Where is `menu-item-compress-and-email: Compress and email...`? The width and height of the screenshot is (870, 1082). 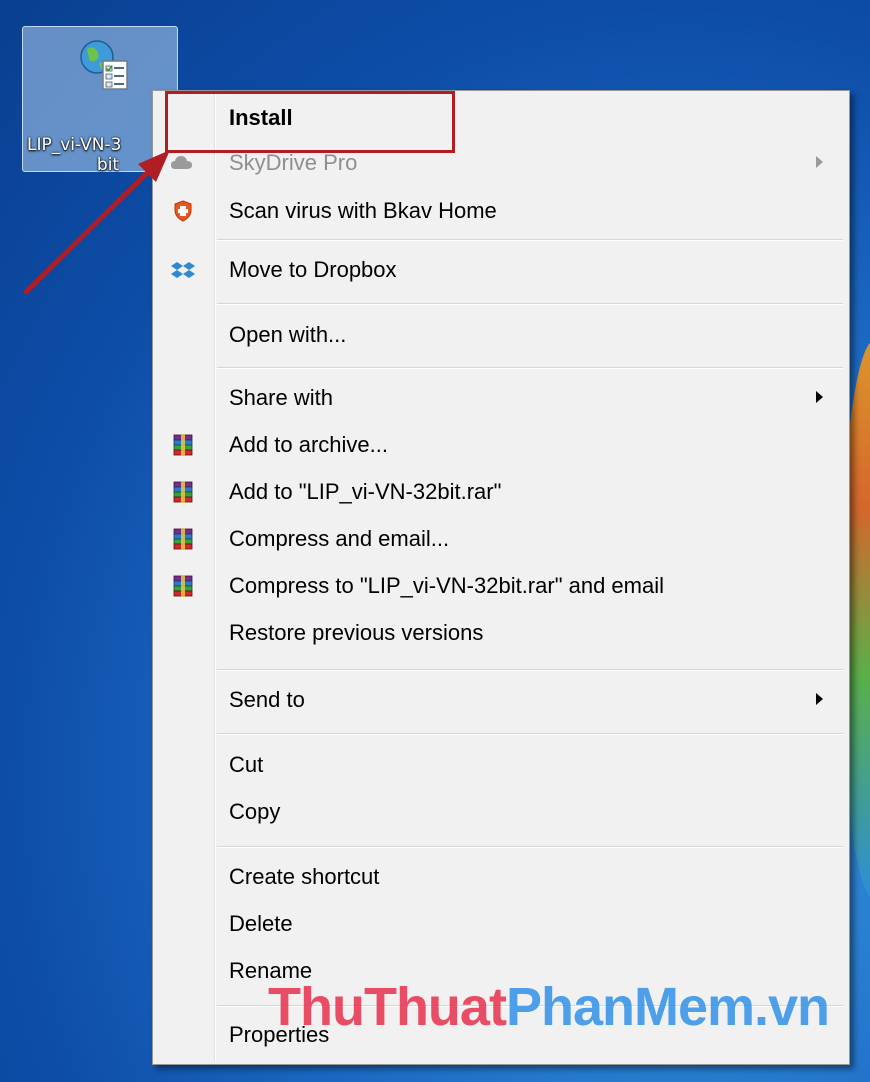
menu-item-compress-and-email: Compress and email... is located at coordinates (501, 539).